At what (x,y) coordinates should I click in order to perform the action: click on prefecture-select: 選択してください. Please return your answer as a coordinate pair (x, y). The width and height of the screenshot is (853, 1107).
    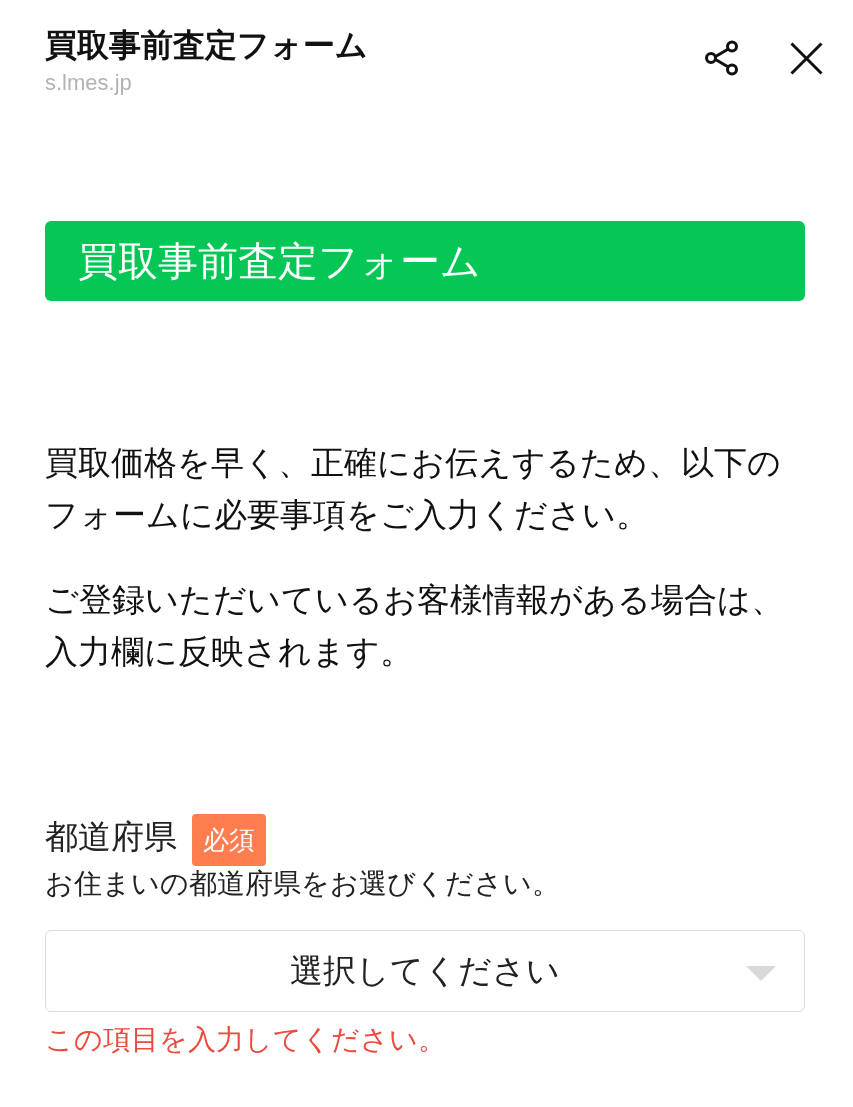
    Looking at the image, I should click on (425, 971).